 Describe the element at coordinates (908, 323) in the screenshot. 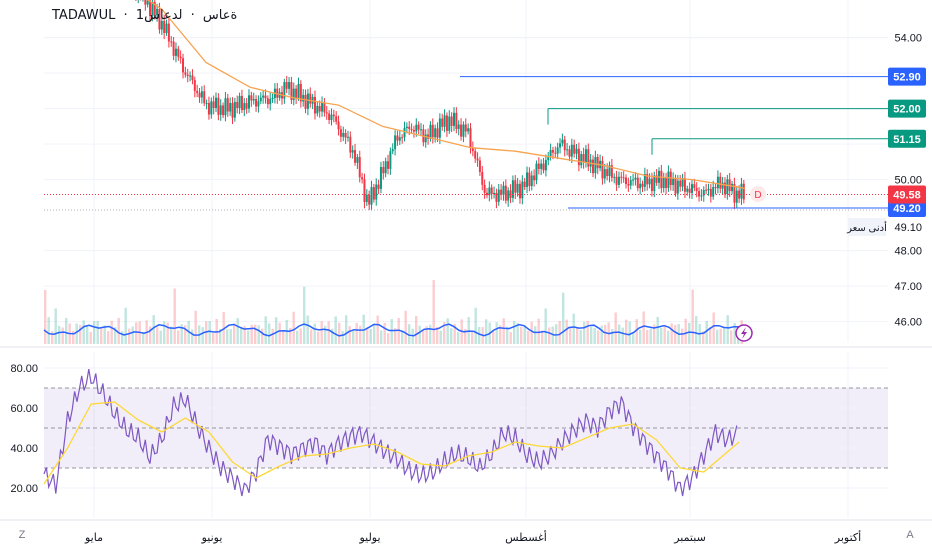

I see `price-axis-tick: 46.00` at that location.